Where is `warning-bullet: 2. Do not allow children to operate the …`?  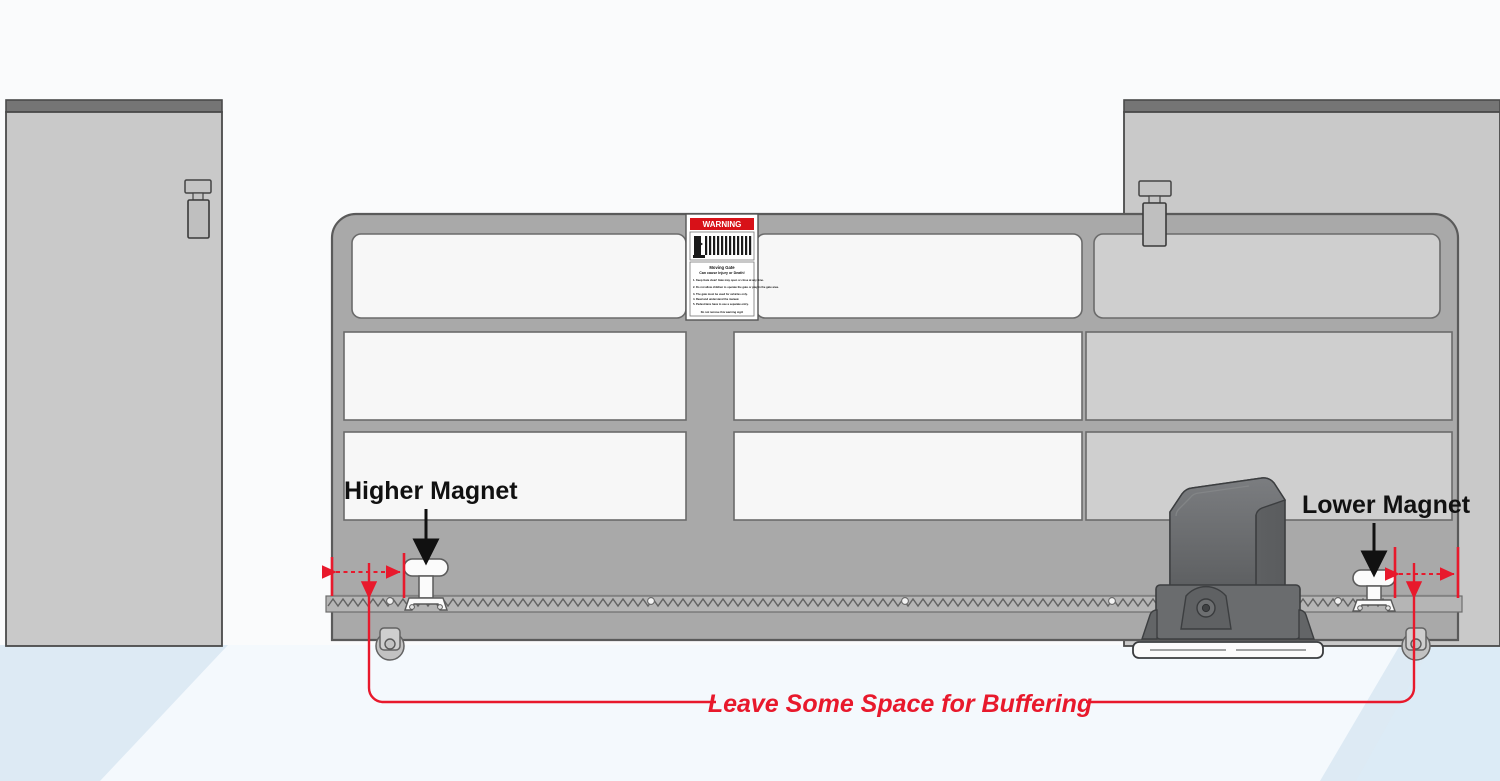
warning-bullet: 2. Do not allow children to operate the … is located at coordinates (736, 287).